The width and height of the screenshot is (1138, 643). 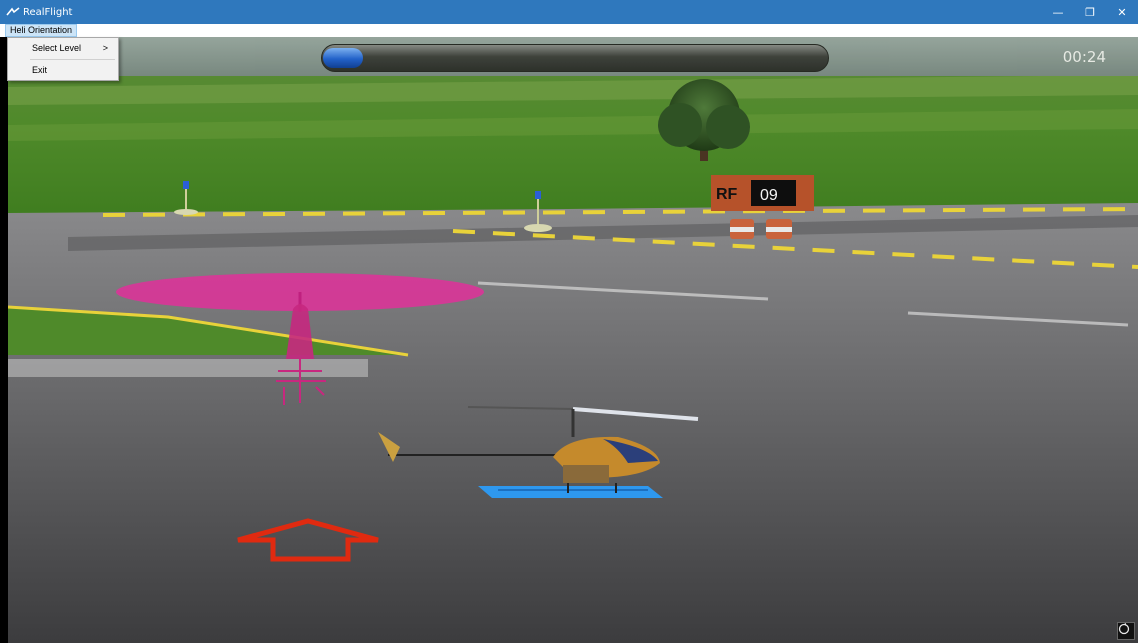 I want to click on sign-number-text: 09, so click(x=769, y=195).